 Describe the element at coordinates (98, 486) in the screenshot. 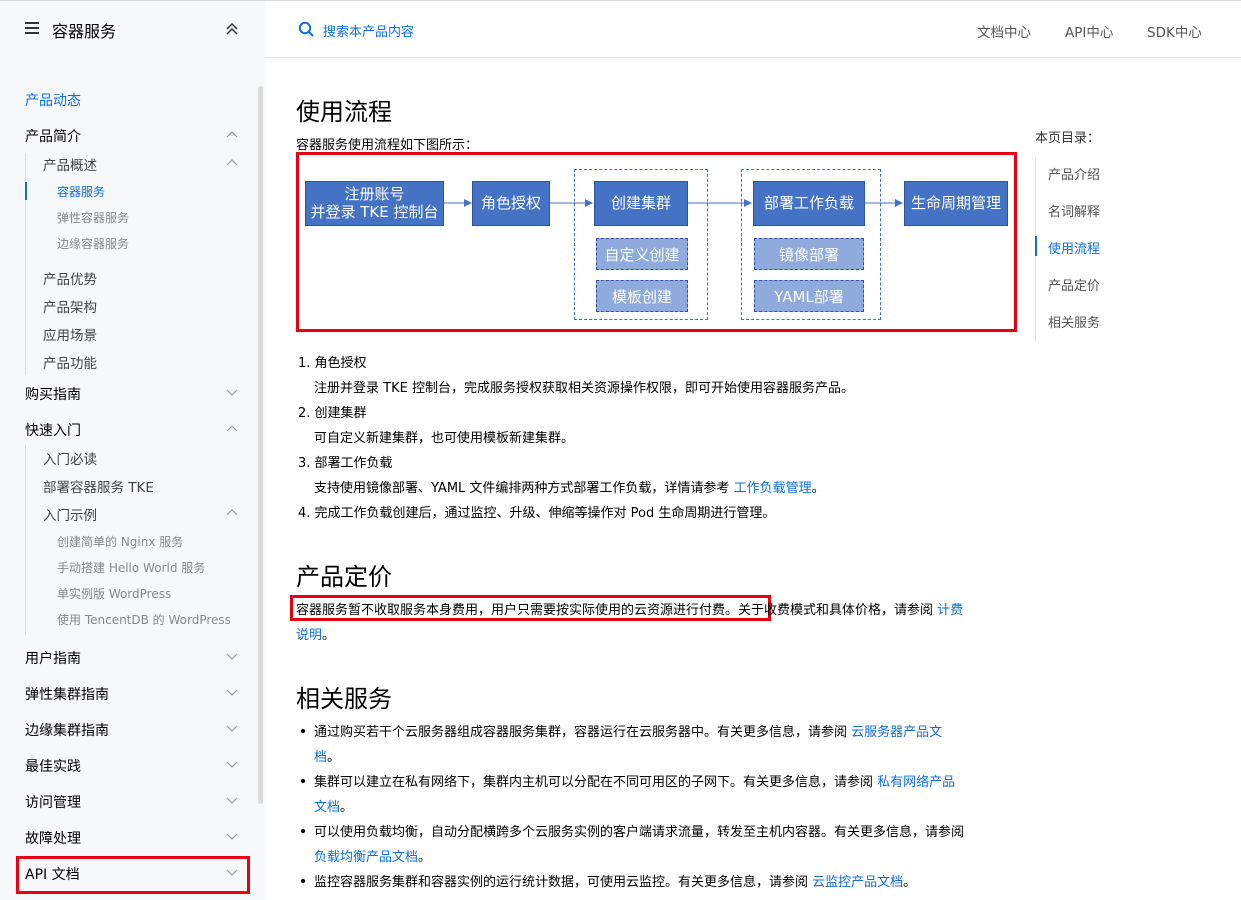

I see `sidebar-item-deploy-tke: 部署容器服务 TKE` at that location.